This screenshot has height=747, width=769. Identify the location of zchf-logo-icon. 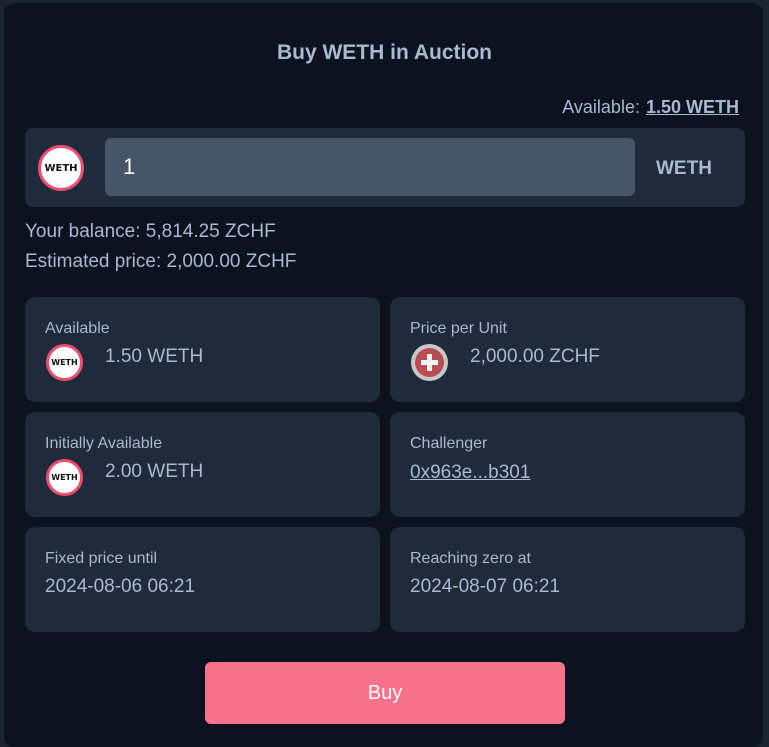
(429, 362).